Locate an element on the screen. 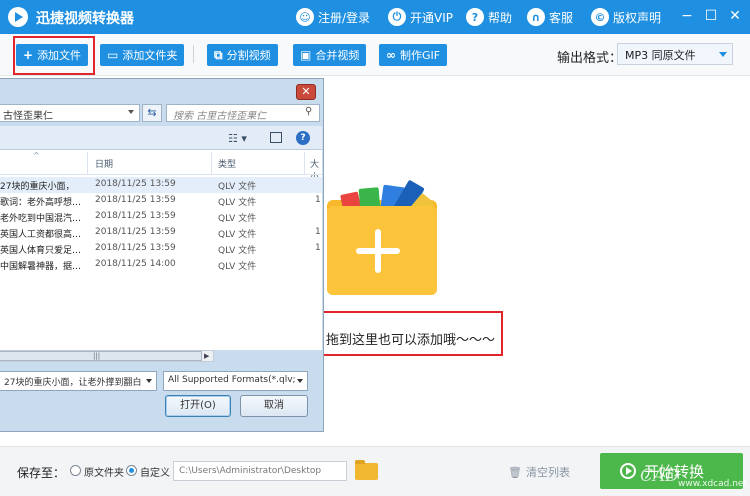  refresh-icon: ⇆ is located at coordinates (152, 113).